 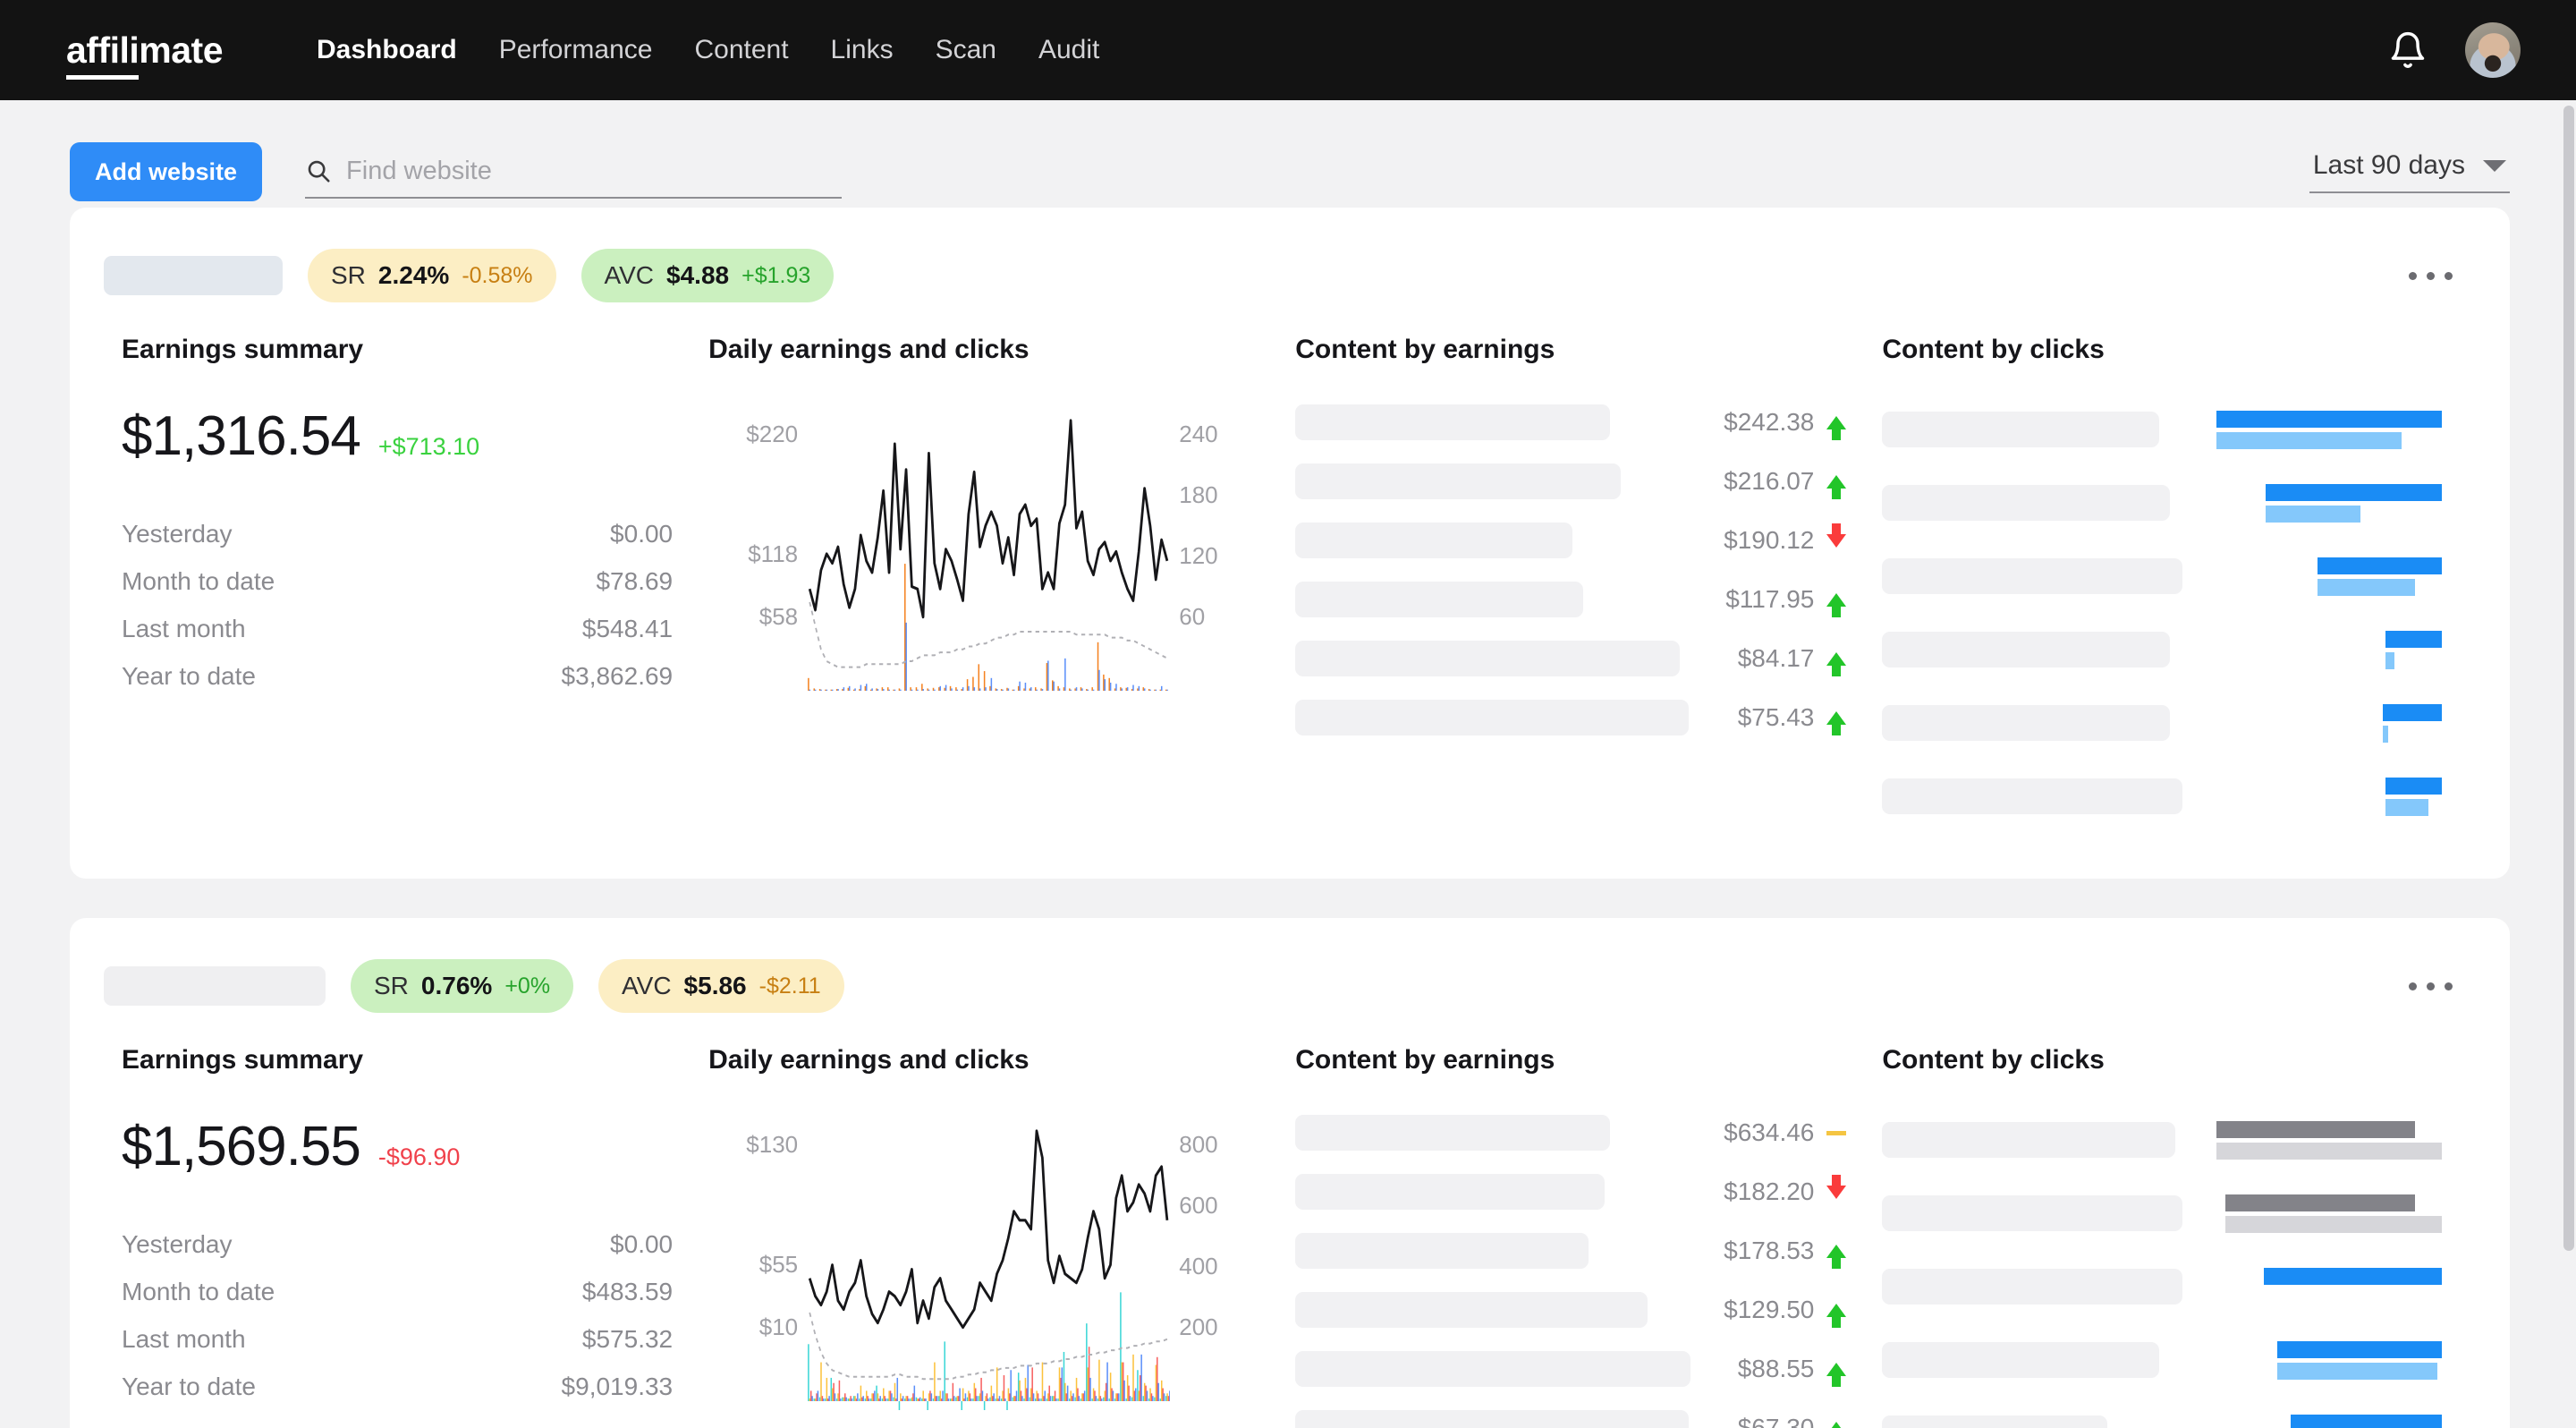 I want to click on total-earnings: $1,316.54 +$713.10, so click(x=397, y=436).